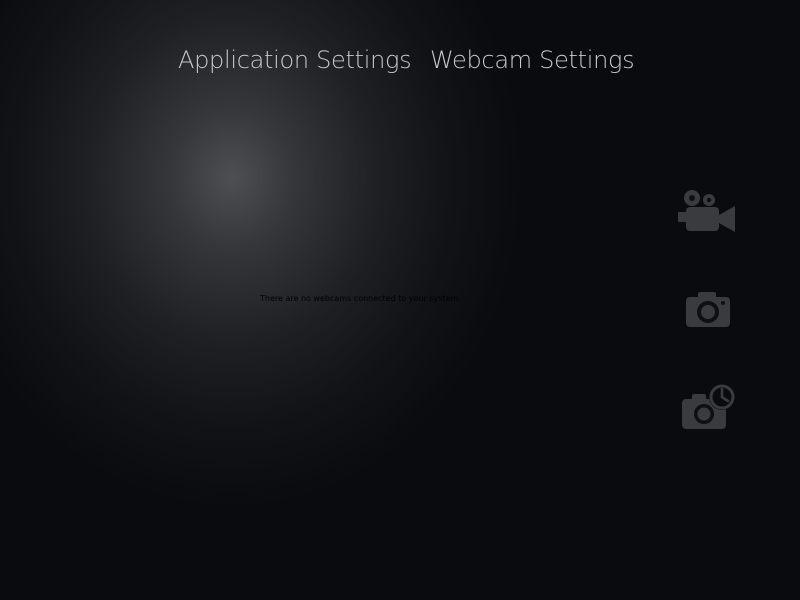 The height and width of the screenshot is (600, 800). I want to click on take-photo-button, so click(708, 310).